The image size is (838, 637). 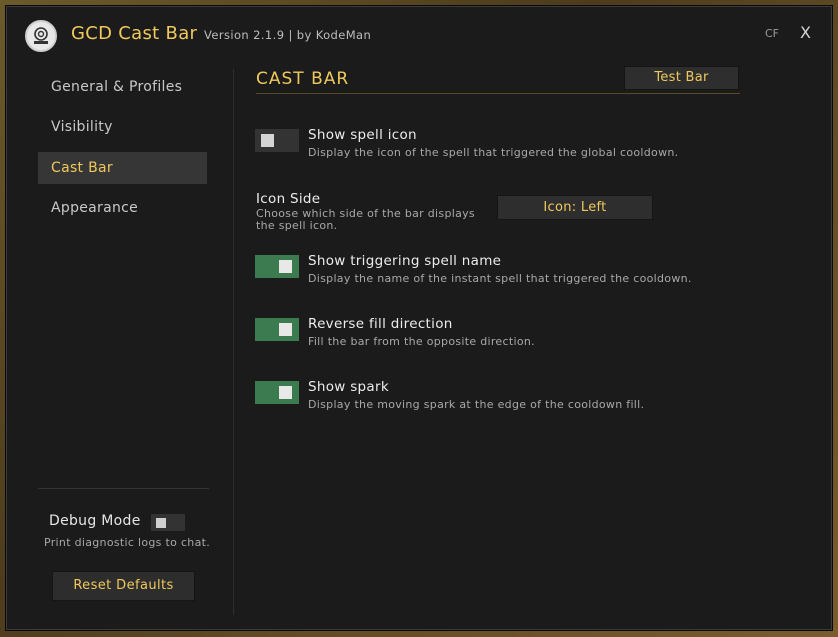 I want to click on show-spark-label: Show spark, so click(x=348, y=387).